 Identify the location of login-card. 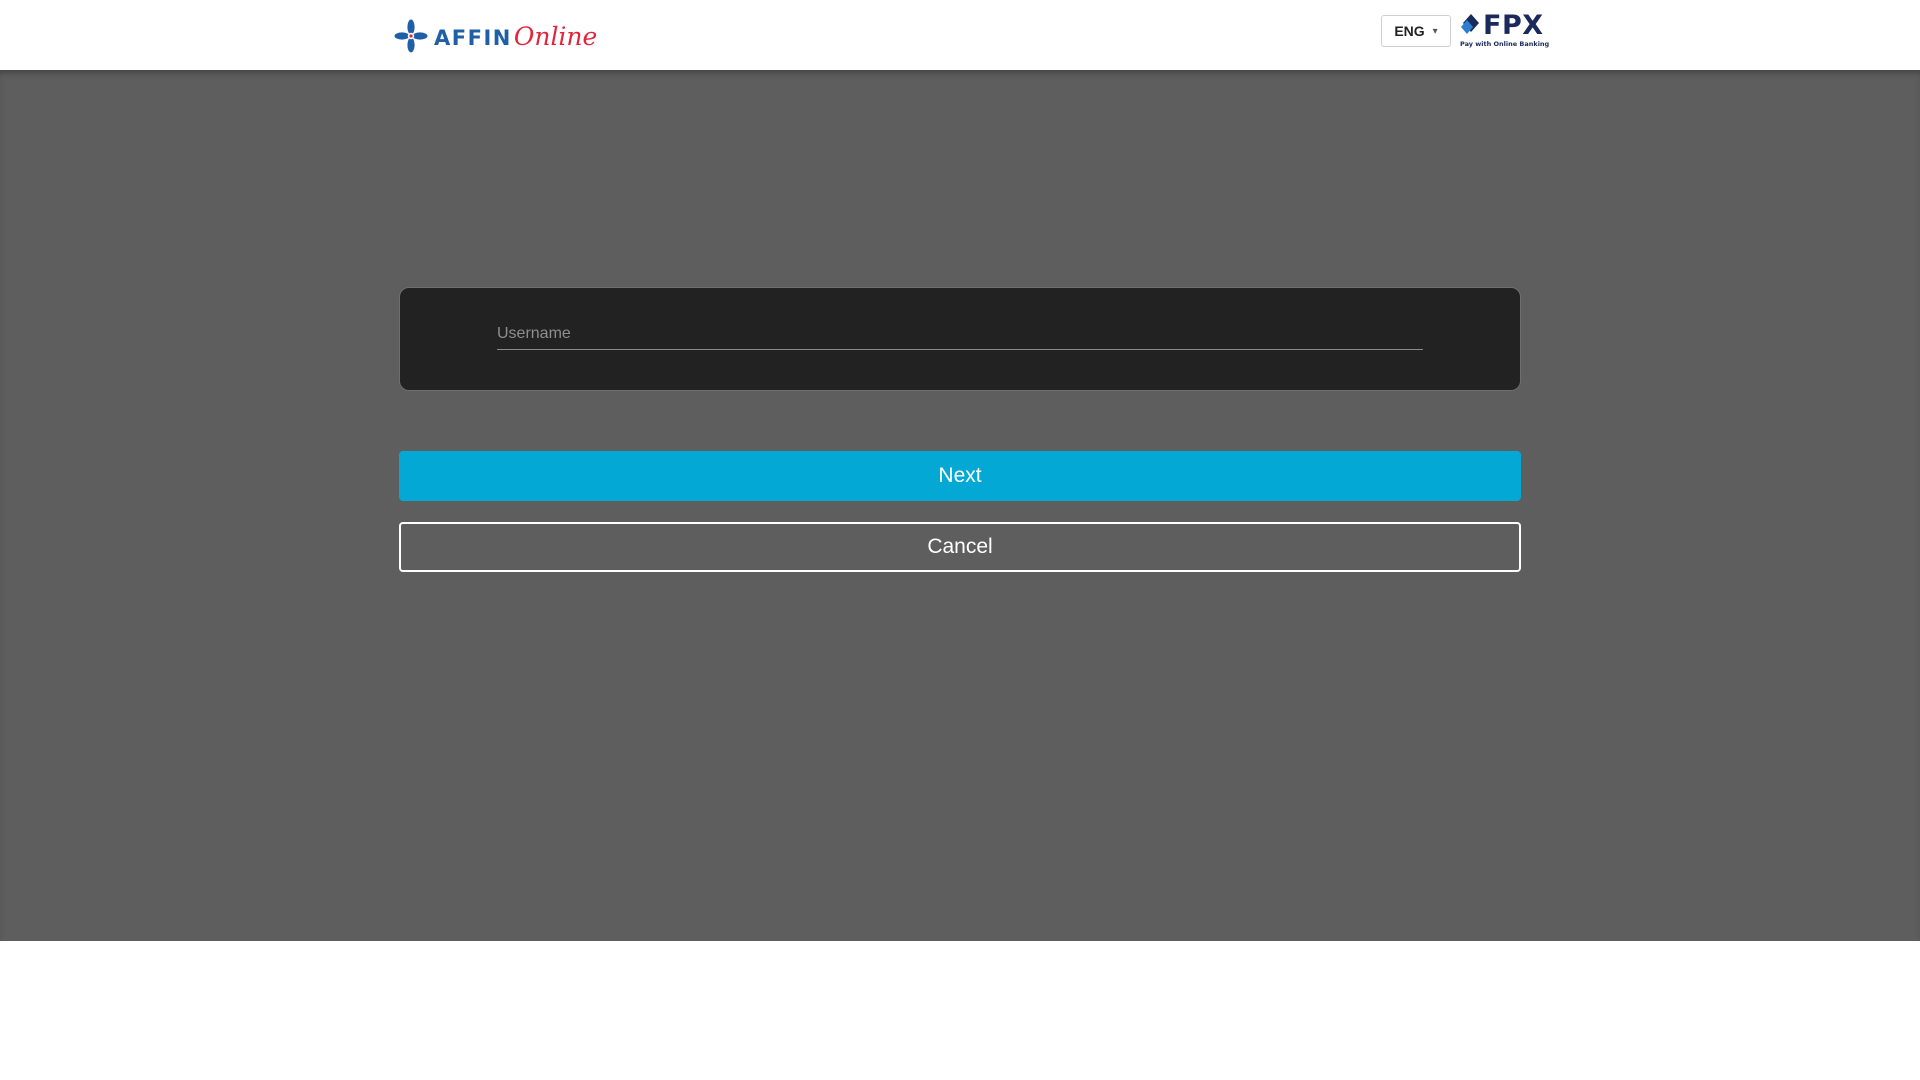
(960, 339).